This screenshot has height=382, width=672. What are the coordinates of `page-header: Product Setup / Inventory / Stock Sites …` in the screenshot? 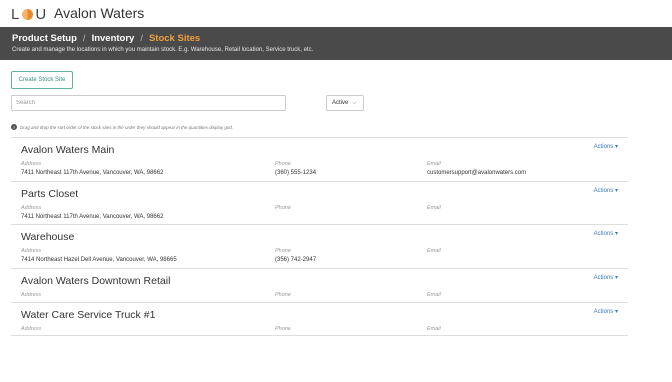 It's located at (336, 43).